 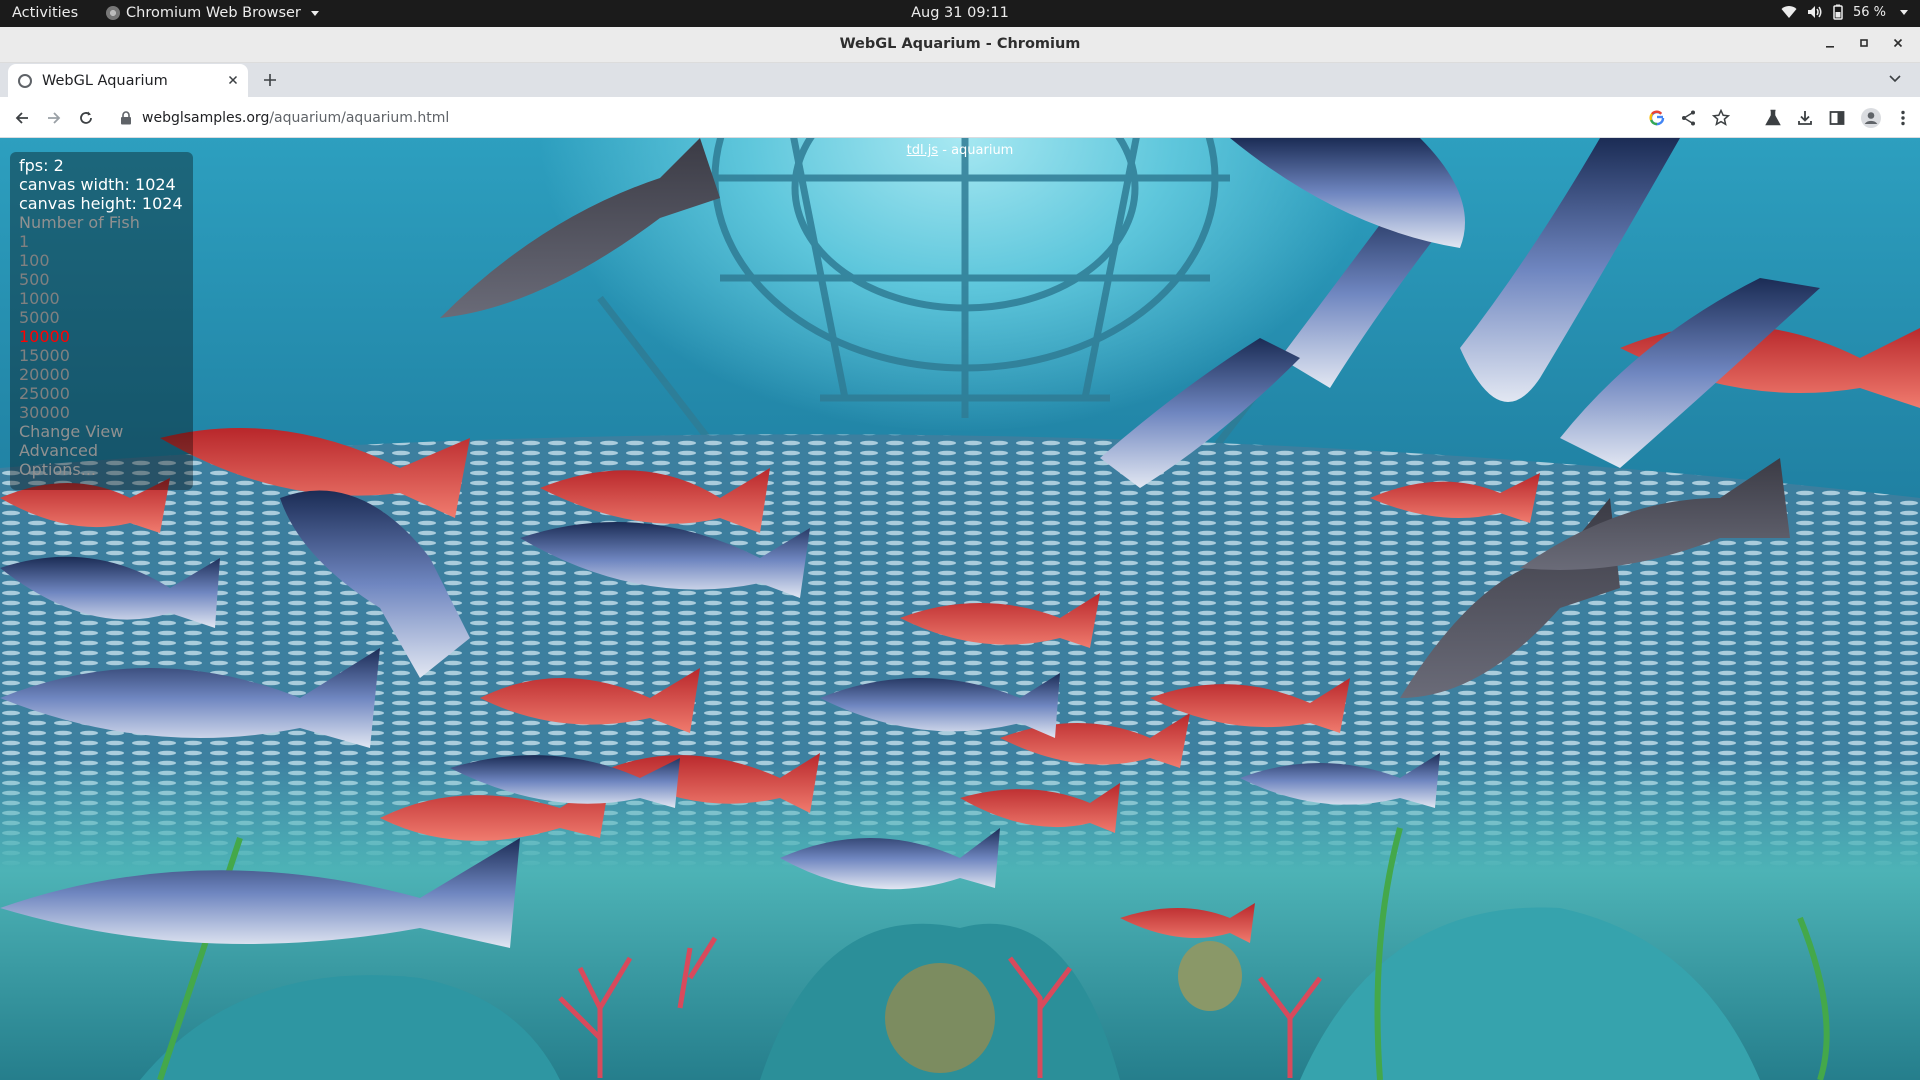 I want to click on window-controls, so click(x=1864, y=43).